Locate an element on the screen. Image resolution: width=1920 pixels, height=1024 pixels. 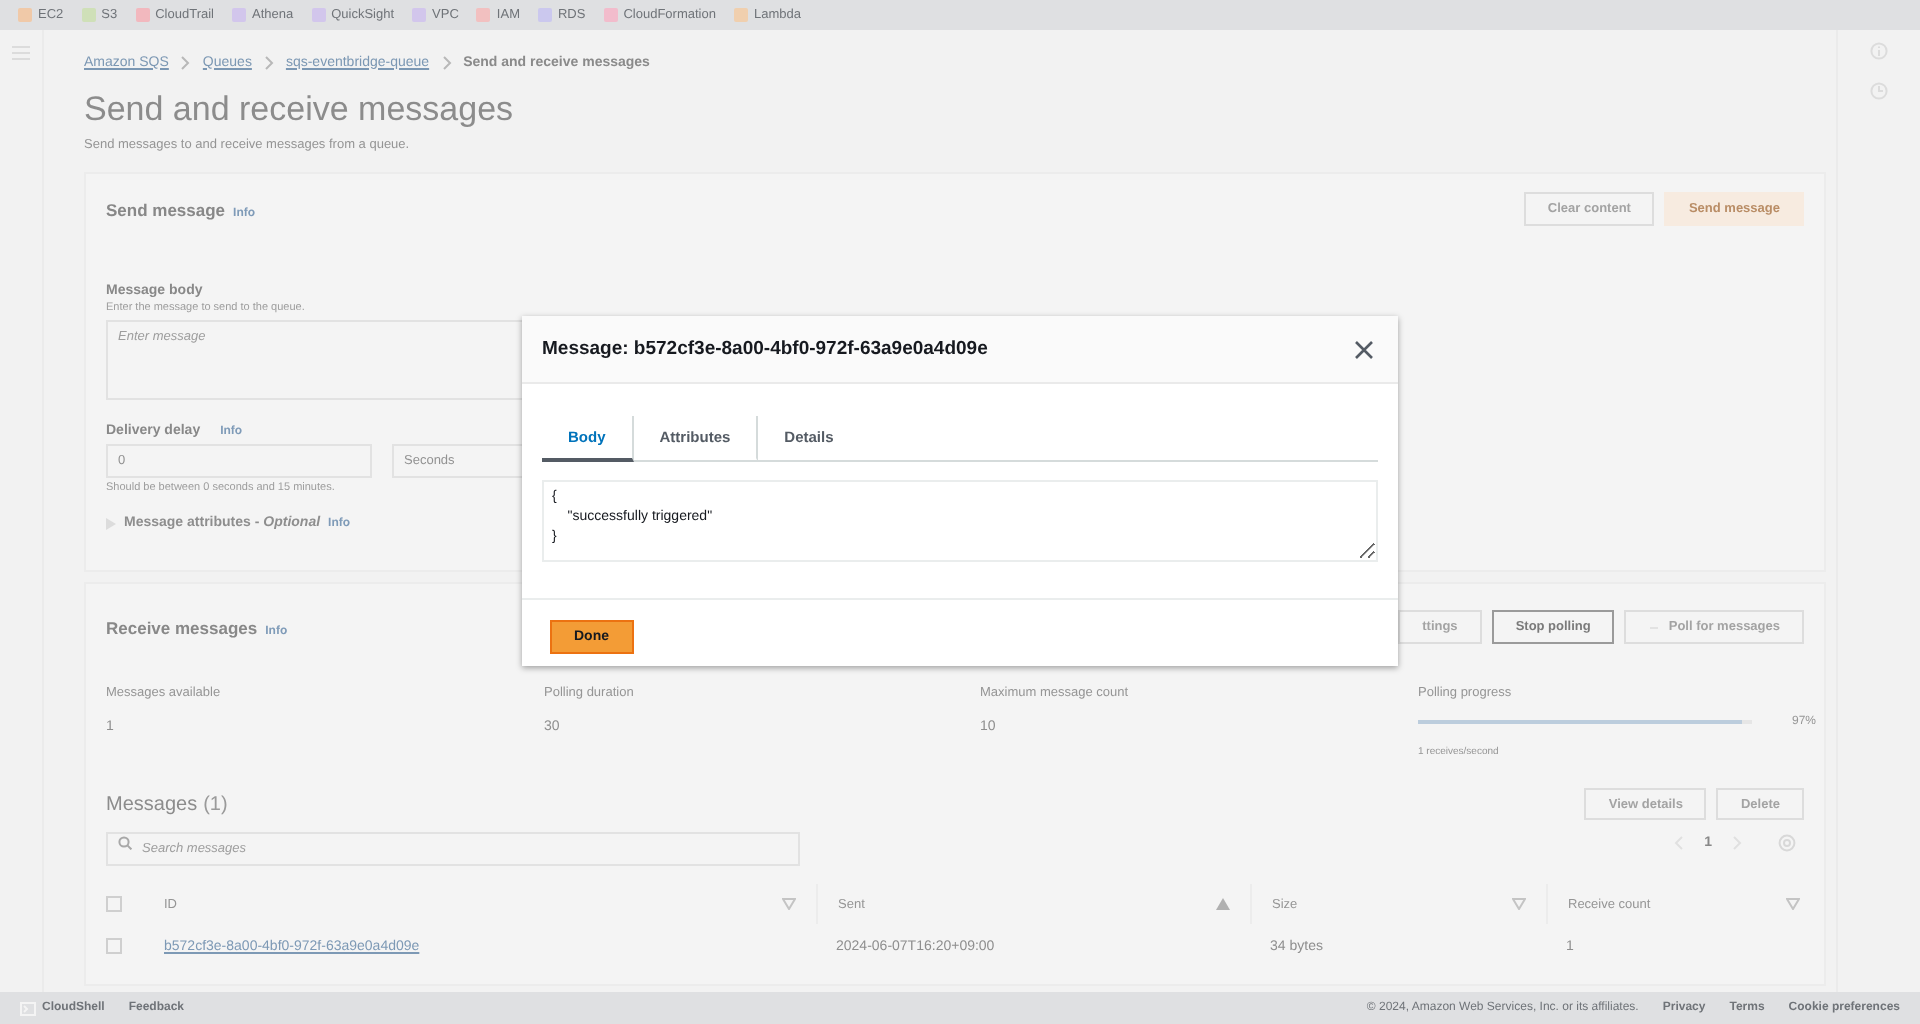
section-title: Messages is located at coordinates (152, 804).